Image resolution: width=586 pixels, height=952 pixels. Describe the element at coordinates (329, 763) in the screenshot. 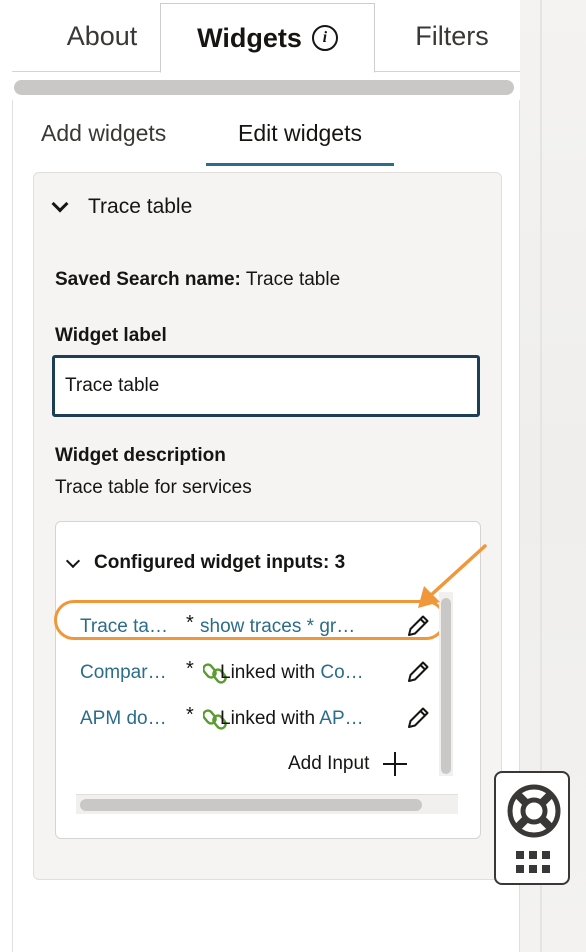

I see `add-input-label: Add Input` at that location.